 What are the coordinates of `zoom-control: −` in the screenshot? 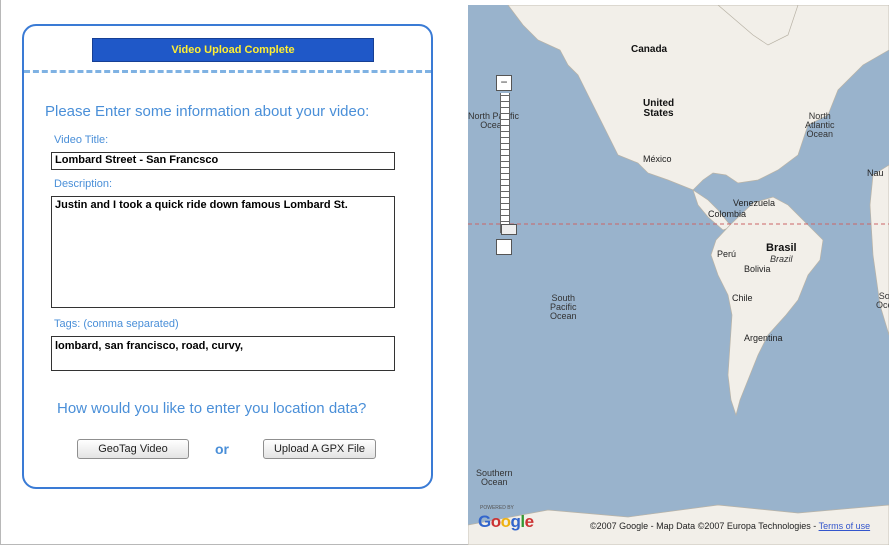 It's located at (506, 165).